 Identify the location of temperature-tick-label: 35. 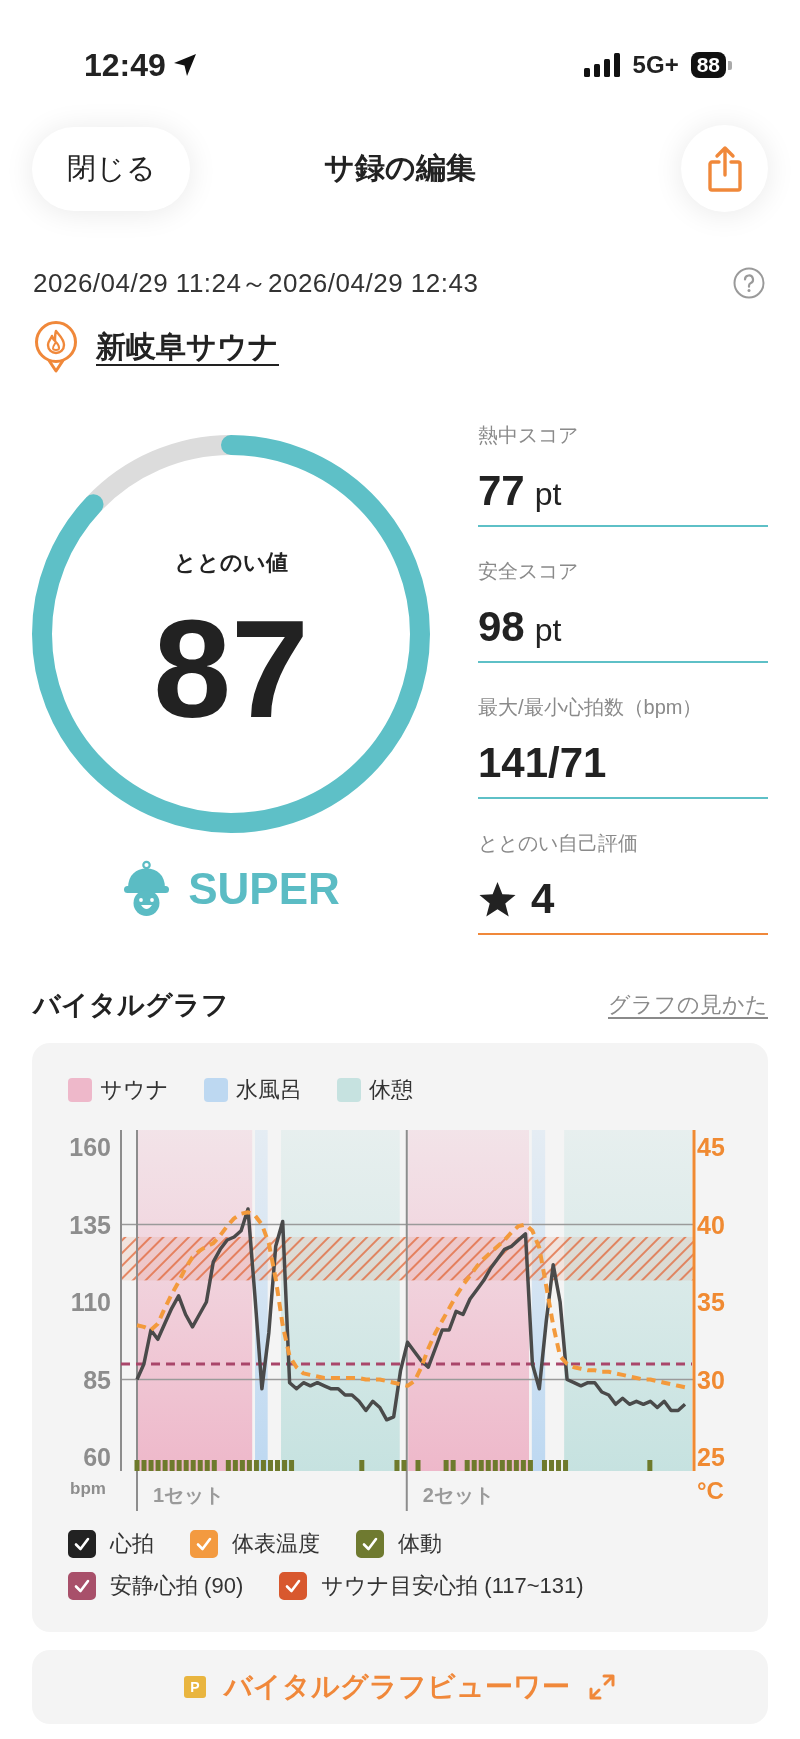
(711, 1302).